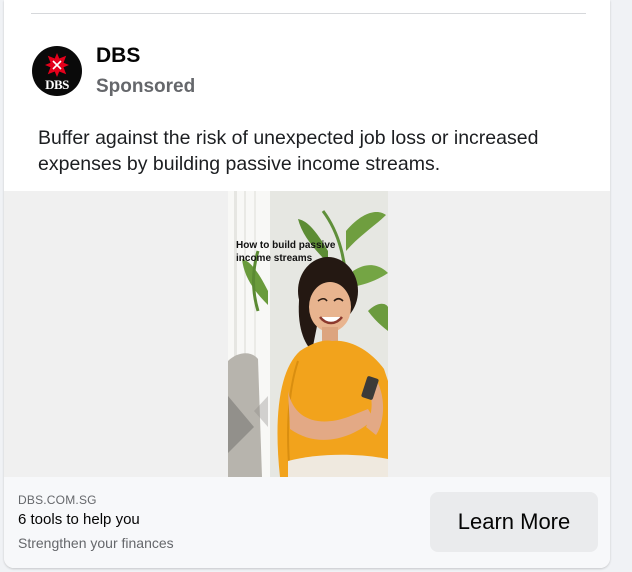  What do you see at coordinates (79, 519) in the screenshot?
I see `link-headline: 6 tools to help you` at bounding box center [79, 519].